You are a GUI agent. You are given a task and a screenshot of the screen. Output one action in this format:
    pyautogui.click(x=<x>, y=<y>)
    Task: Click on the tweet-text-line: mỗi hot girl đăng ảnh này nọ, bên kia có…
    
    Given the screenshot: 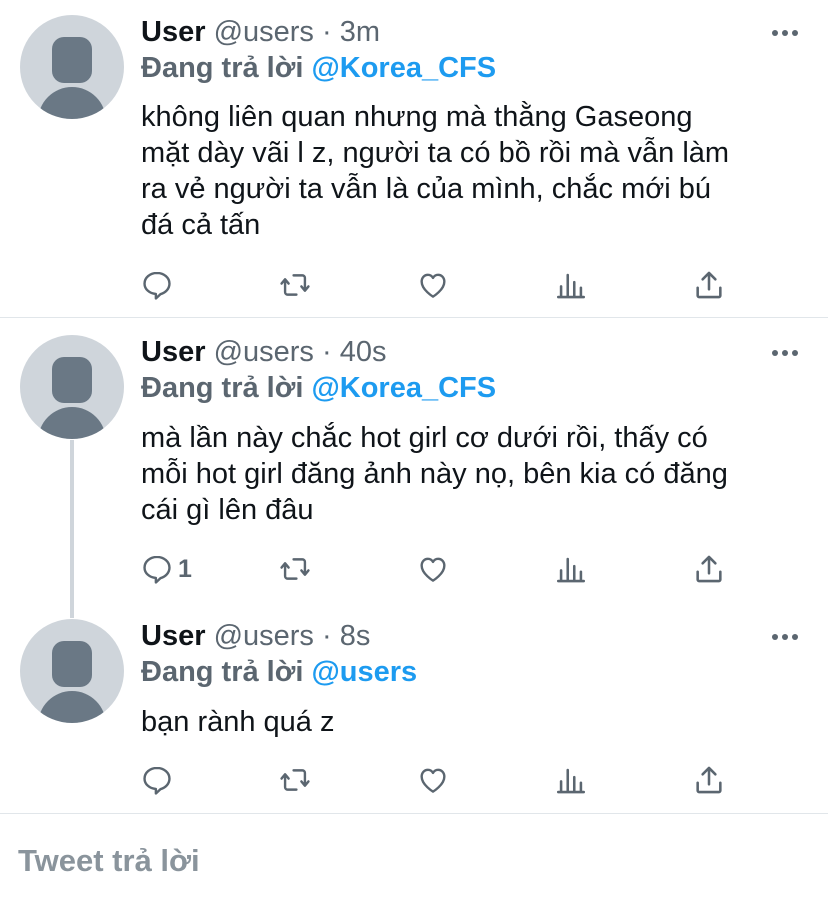 What is the action you would take?
    pyautogui.click(x=434, y=474)
    